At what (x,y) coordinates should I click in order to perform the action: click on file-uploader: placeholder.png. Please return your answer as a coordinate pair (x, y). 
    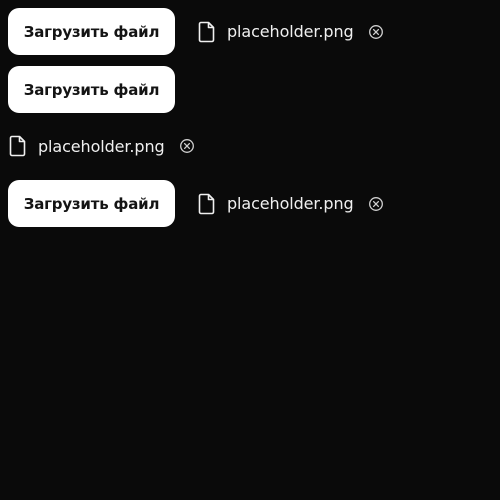
    Looking at the image, I should click on (101, 146).